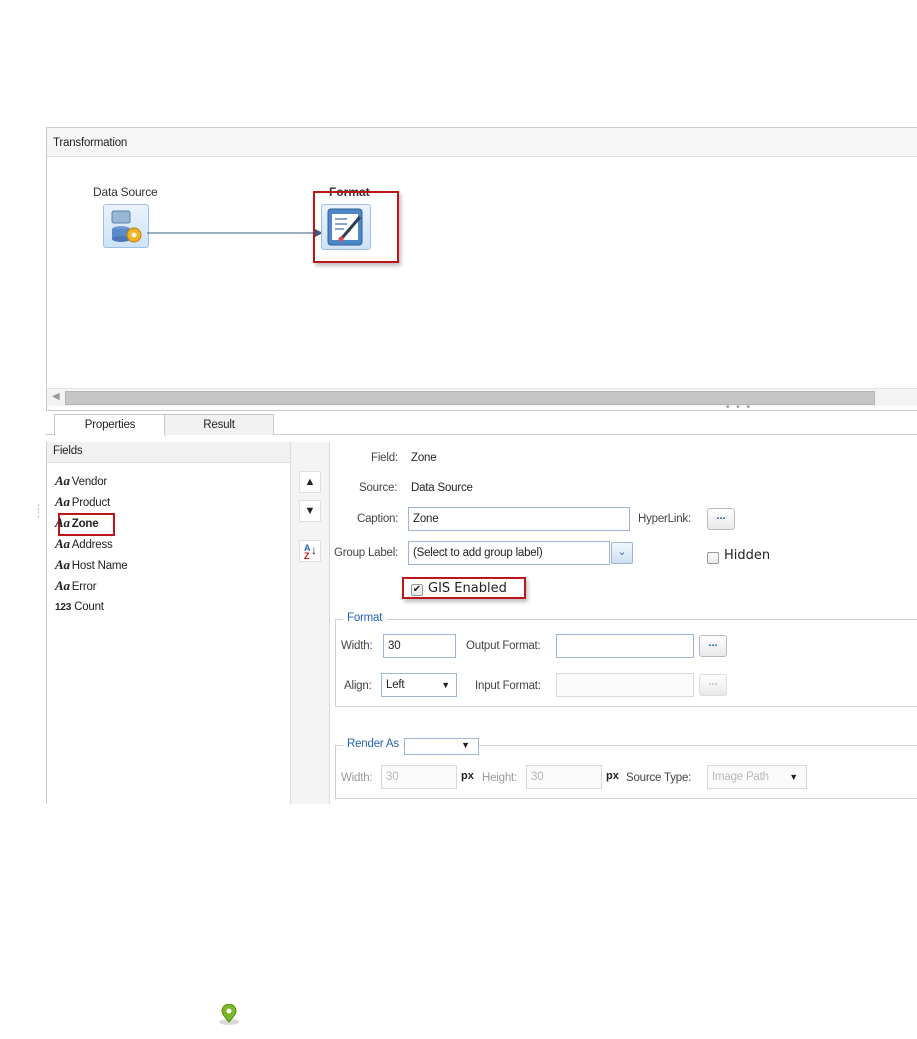 This screenshot has width=917, height=1039. Describe the element at coordinates (125, 192) in the screenshot. I see `data-source-node-label: Data Source` at that location.